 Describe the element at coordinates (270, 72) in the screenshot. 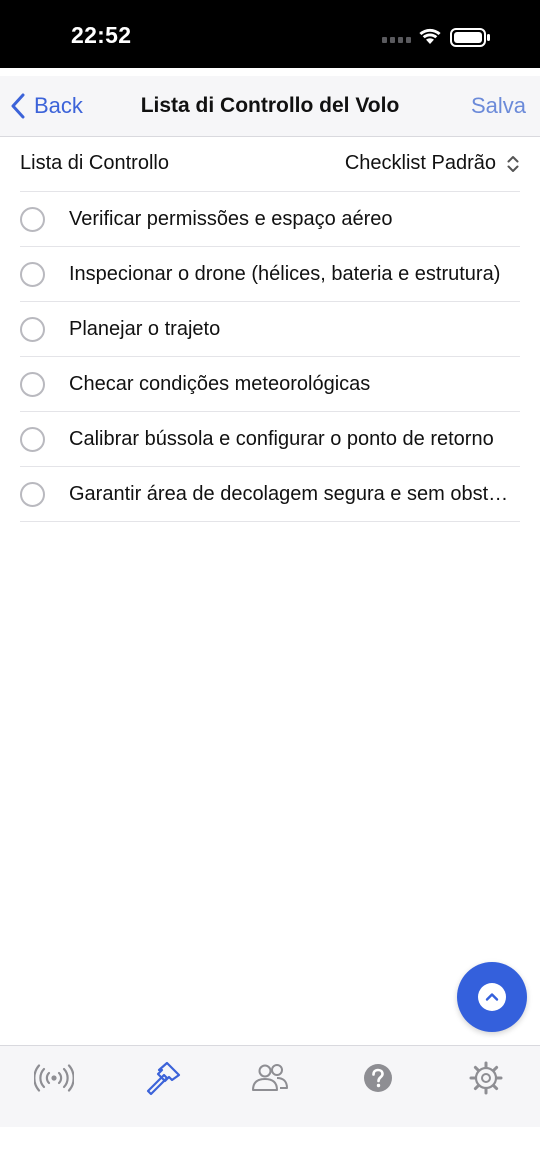

I see `status-gap` at that location.